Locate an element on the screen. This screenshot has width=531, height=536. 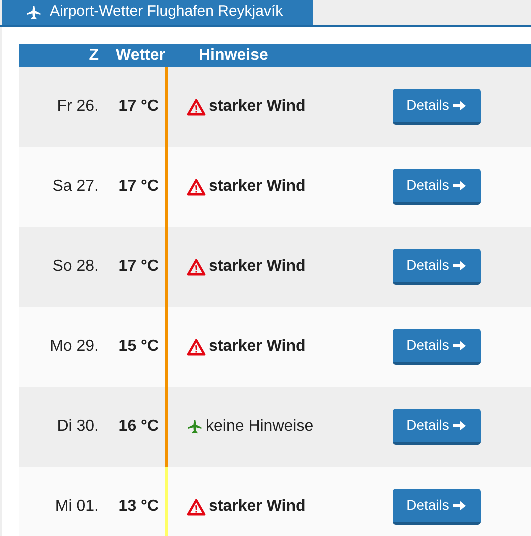
column-header: Hinweise is located at coordinates (233, 56).